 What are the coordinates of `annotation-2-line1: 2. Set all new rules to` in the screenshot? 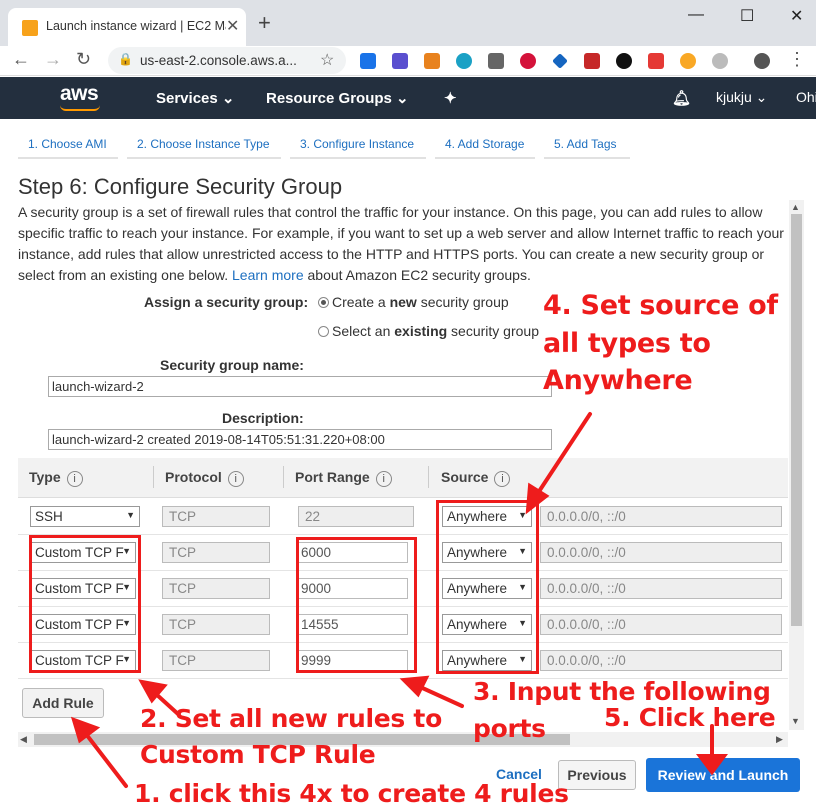 It's located at (291, 718).